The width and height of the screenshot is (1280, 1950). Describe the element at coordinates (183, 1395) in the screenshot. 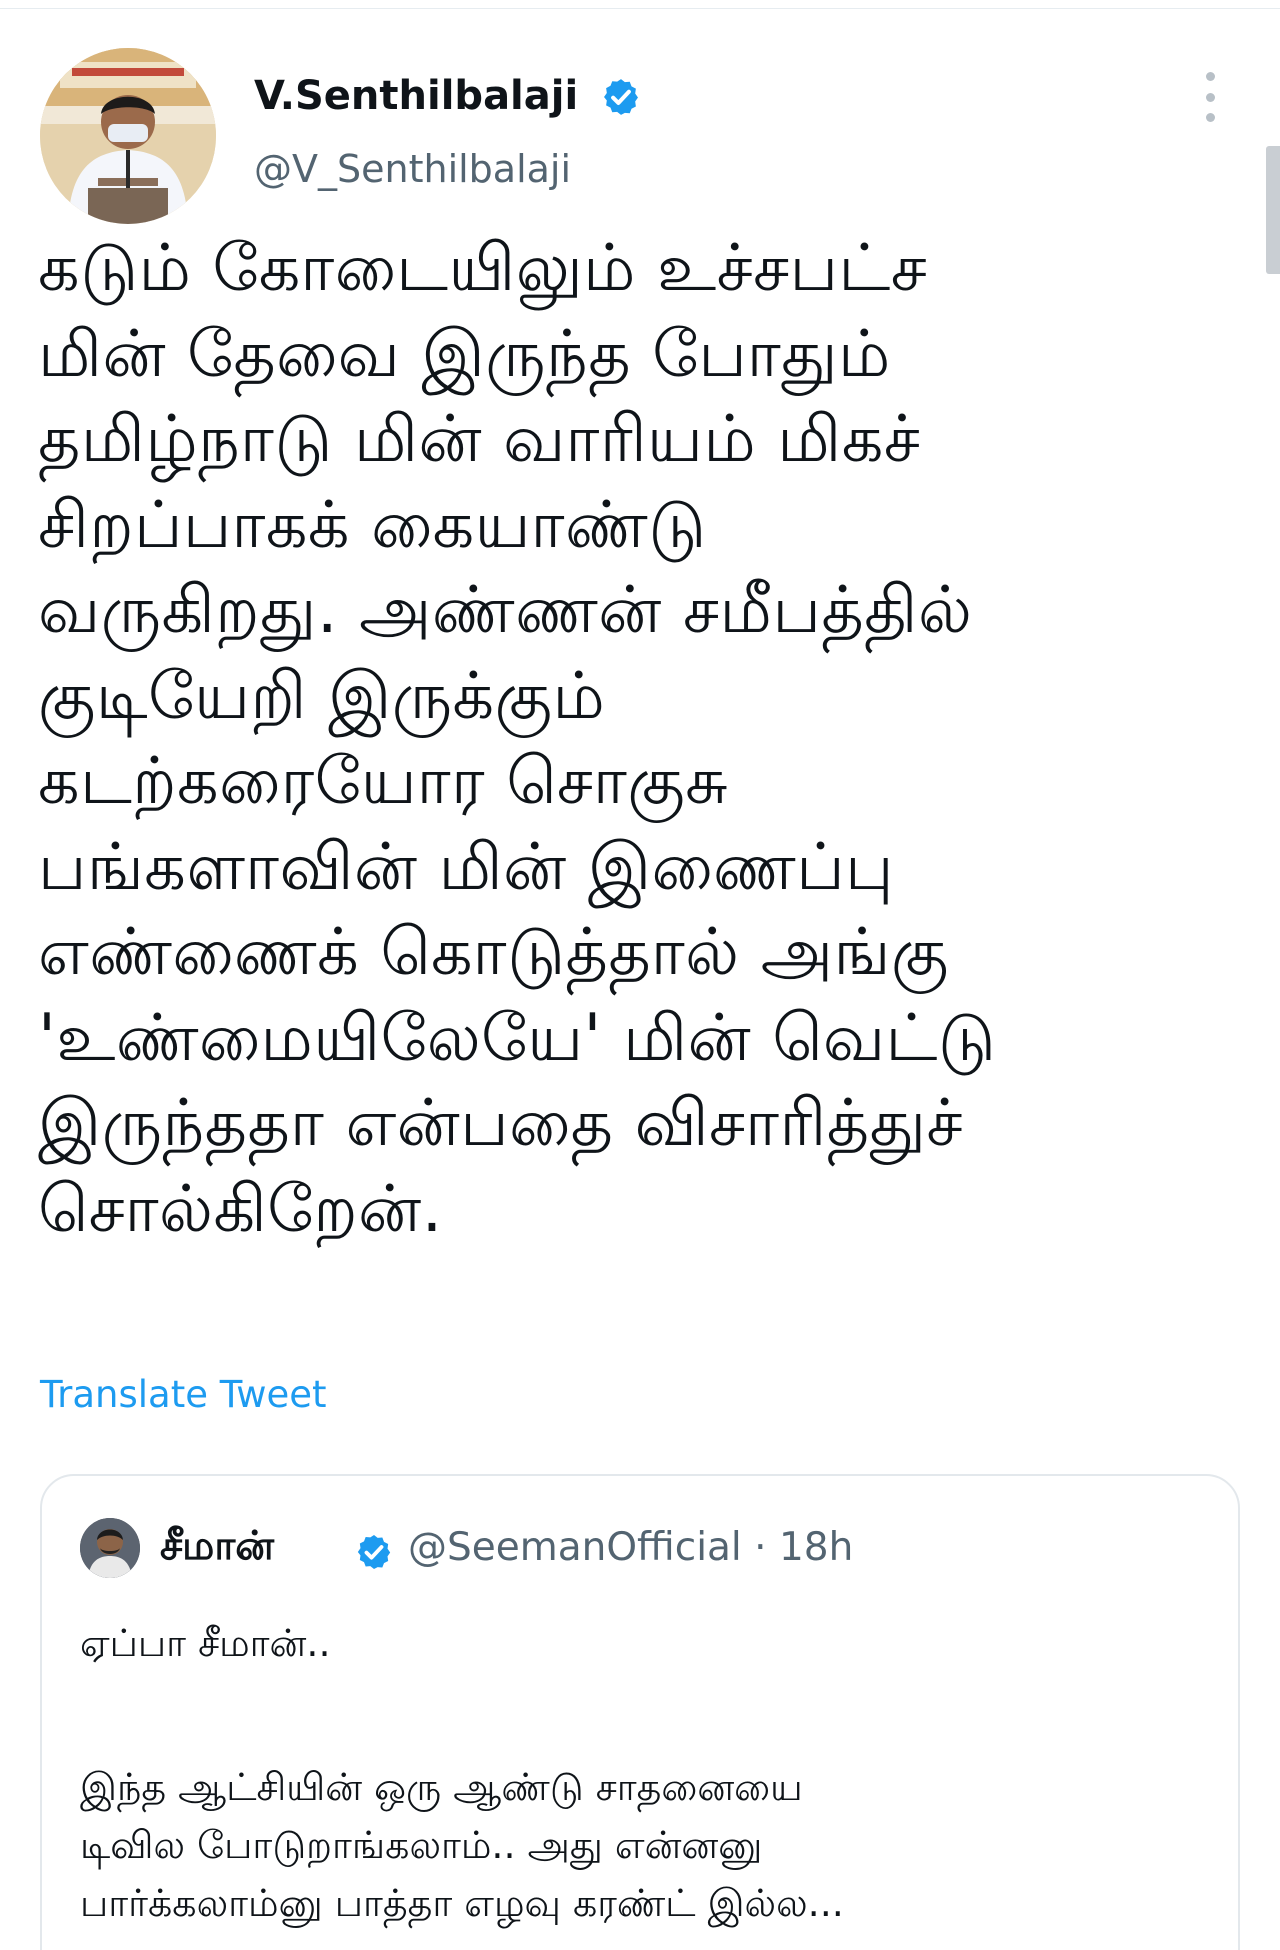

I see `translate-tweet-link: Translate Tweet` at that location.